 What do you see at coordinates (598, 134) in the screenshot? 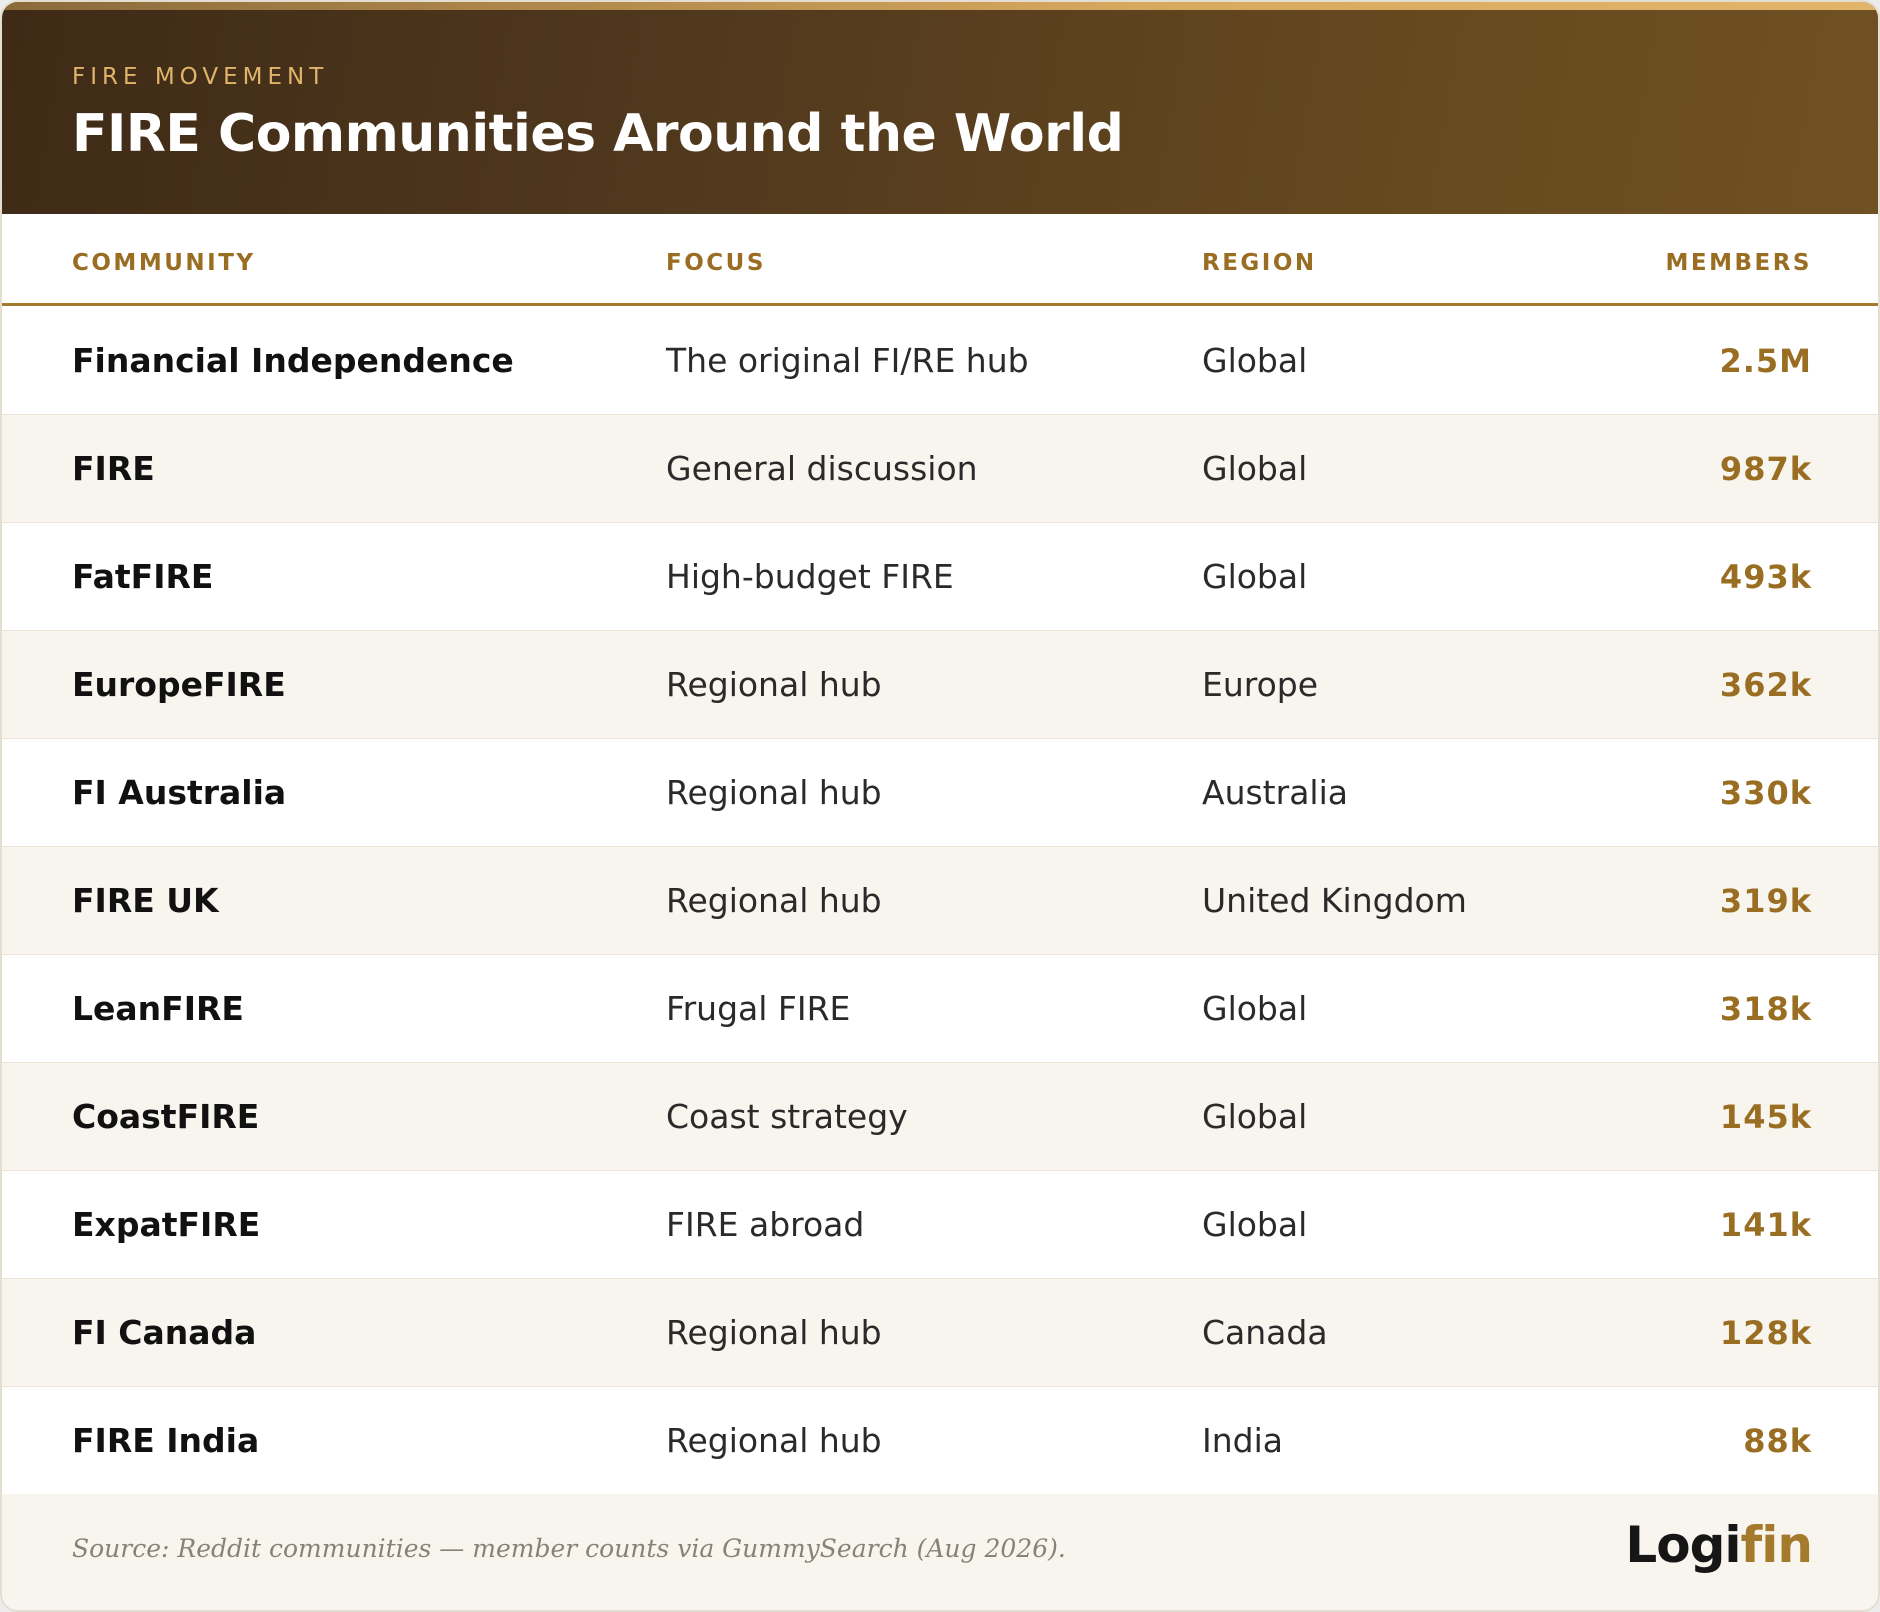
I see `page-title: FIRE Communities Around the World` at bounding box center [598, 134].